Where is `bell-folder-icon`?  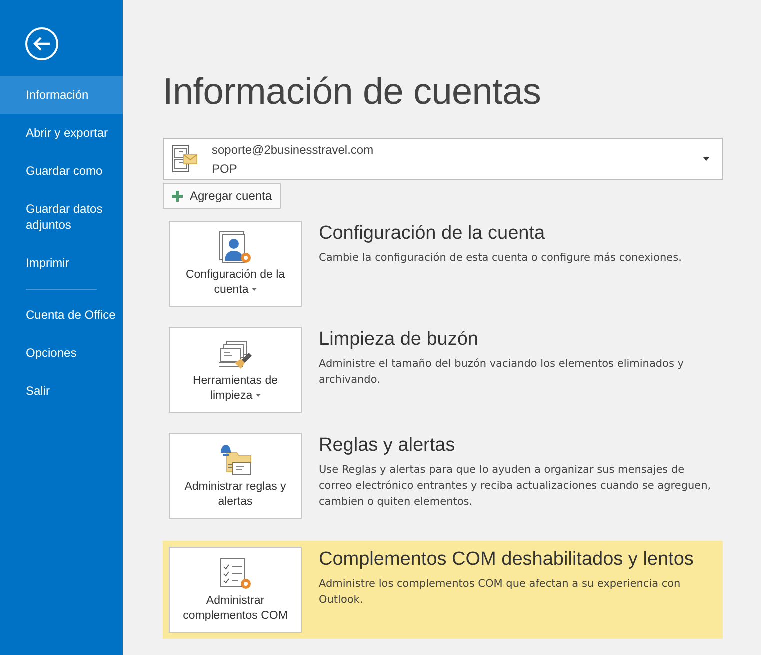 bell-folder-icon is located at coordinates (235, 460).